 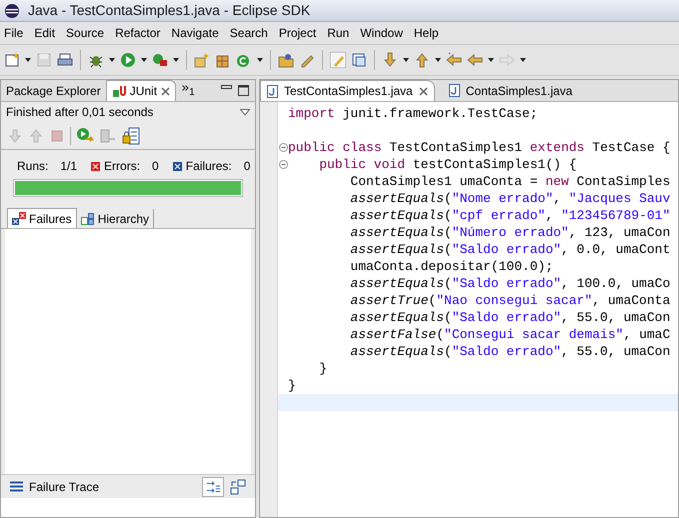 What do you see at coordinates (422, 60) in the screenshot?
I see `previous-annotation-icon` at bounding box center [422, 60].